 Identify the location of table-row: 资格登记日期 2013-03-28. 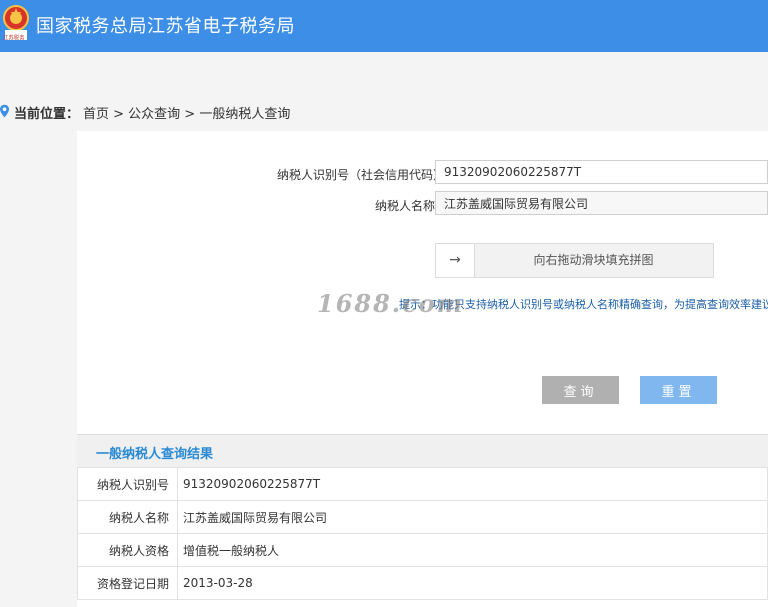
(422, 583).